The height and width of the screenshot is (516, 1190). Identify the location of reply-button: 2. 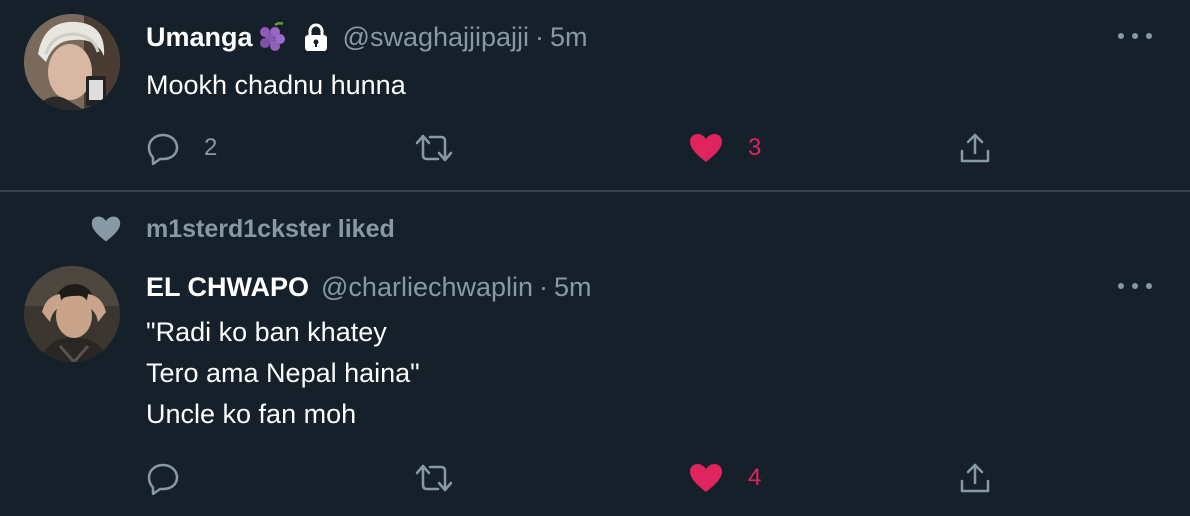
(181, 148).